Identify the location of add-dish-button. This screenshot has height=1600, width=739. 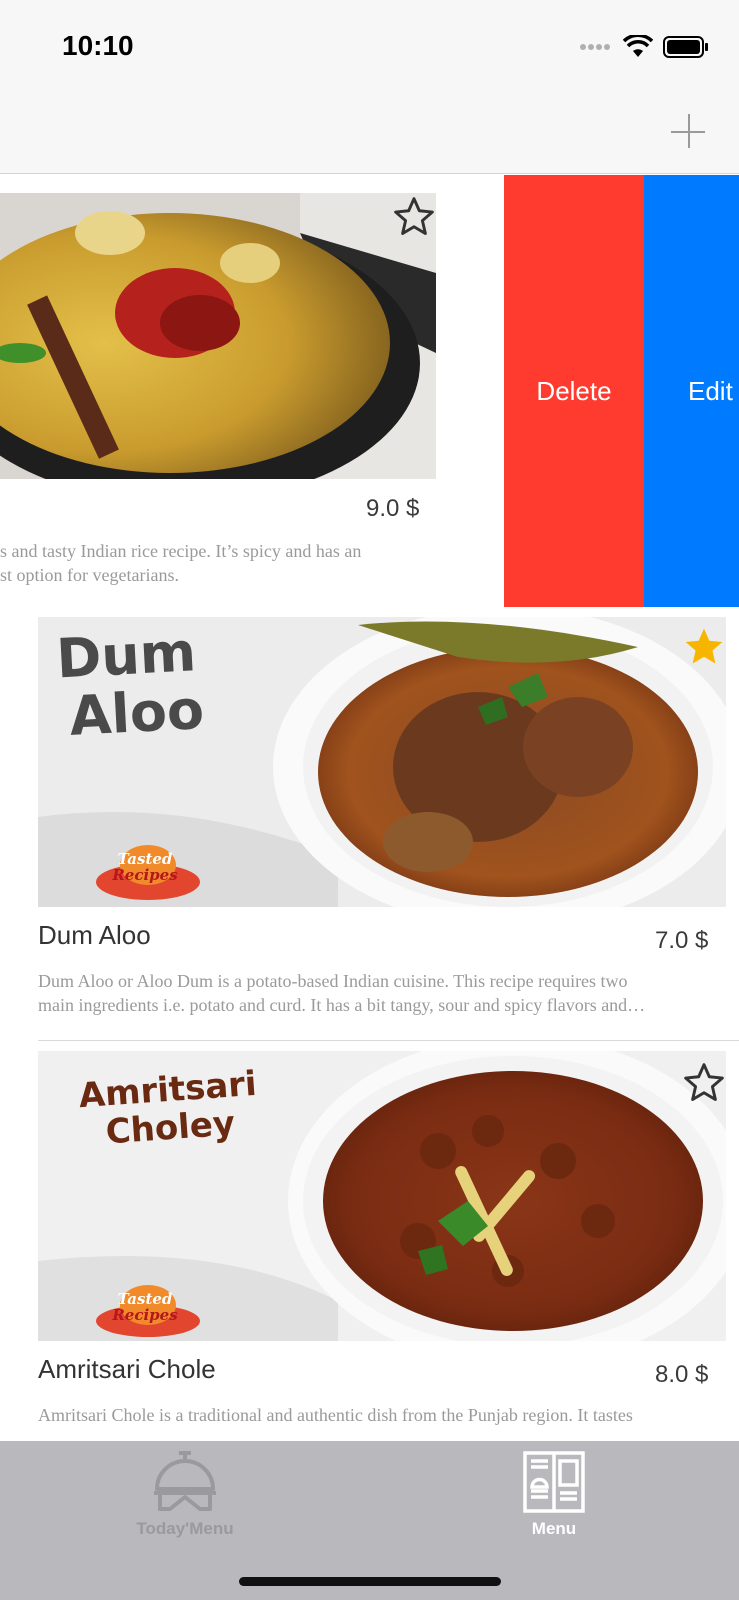
(689, 132).